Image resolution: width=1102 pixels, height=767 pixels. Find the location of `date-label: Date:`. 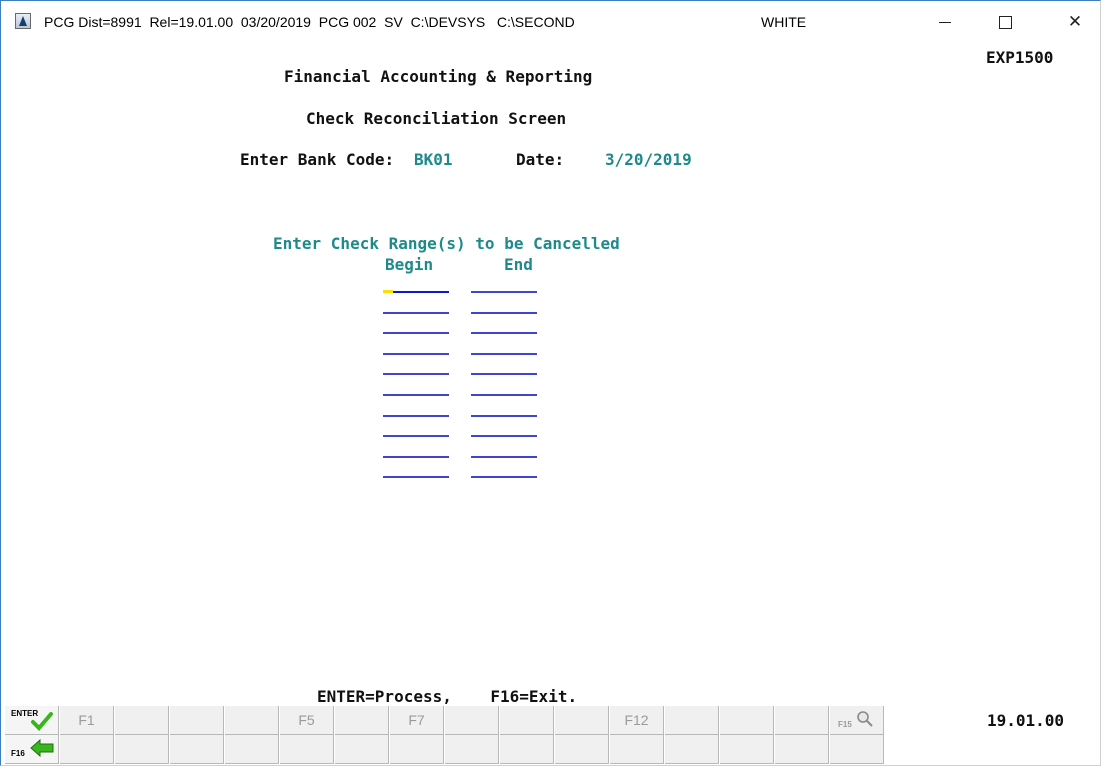

date-label: Date: is located at coordinates (540, 159).